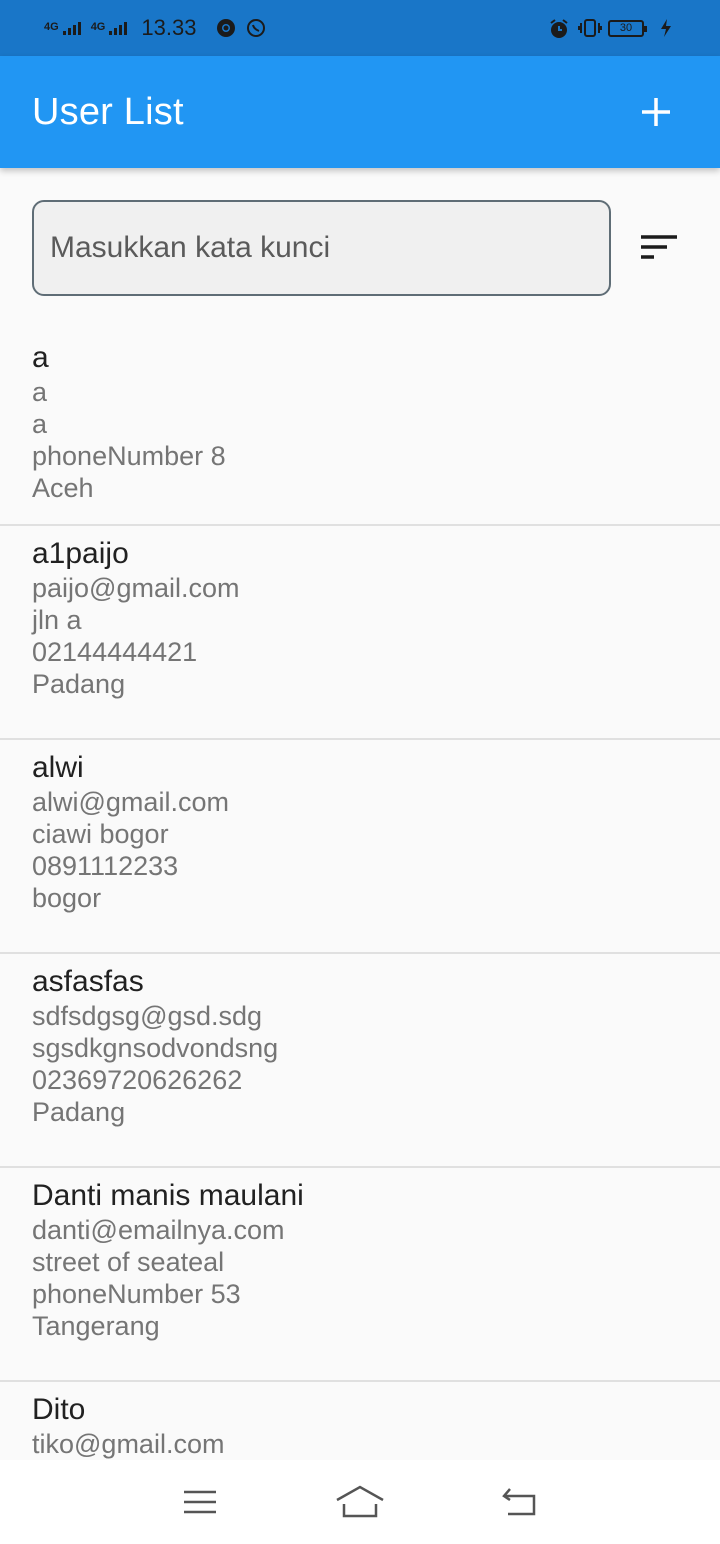 Image resolution: width=720 pixels, height=1544 pixels. What do you see at coordinates (88, 981) in the screenshot?
I see `user-name: asfasfas` at bounding box center [88, 981].